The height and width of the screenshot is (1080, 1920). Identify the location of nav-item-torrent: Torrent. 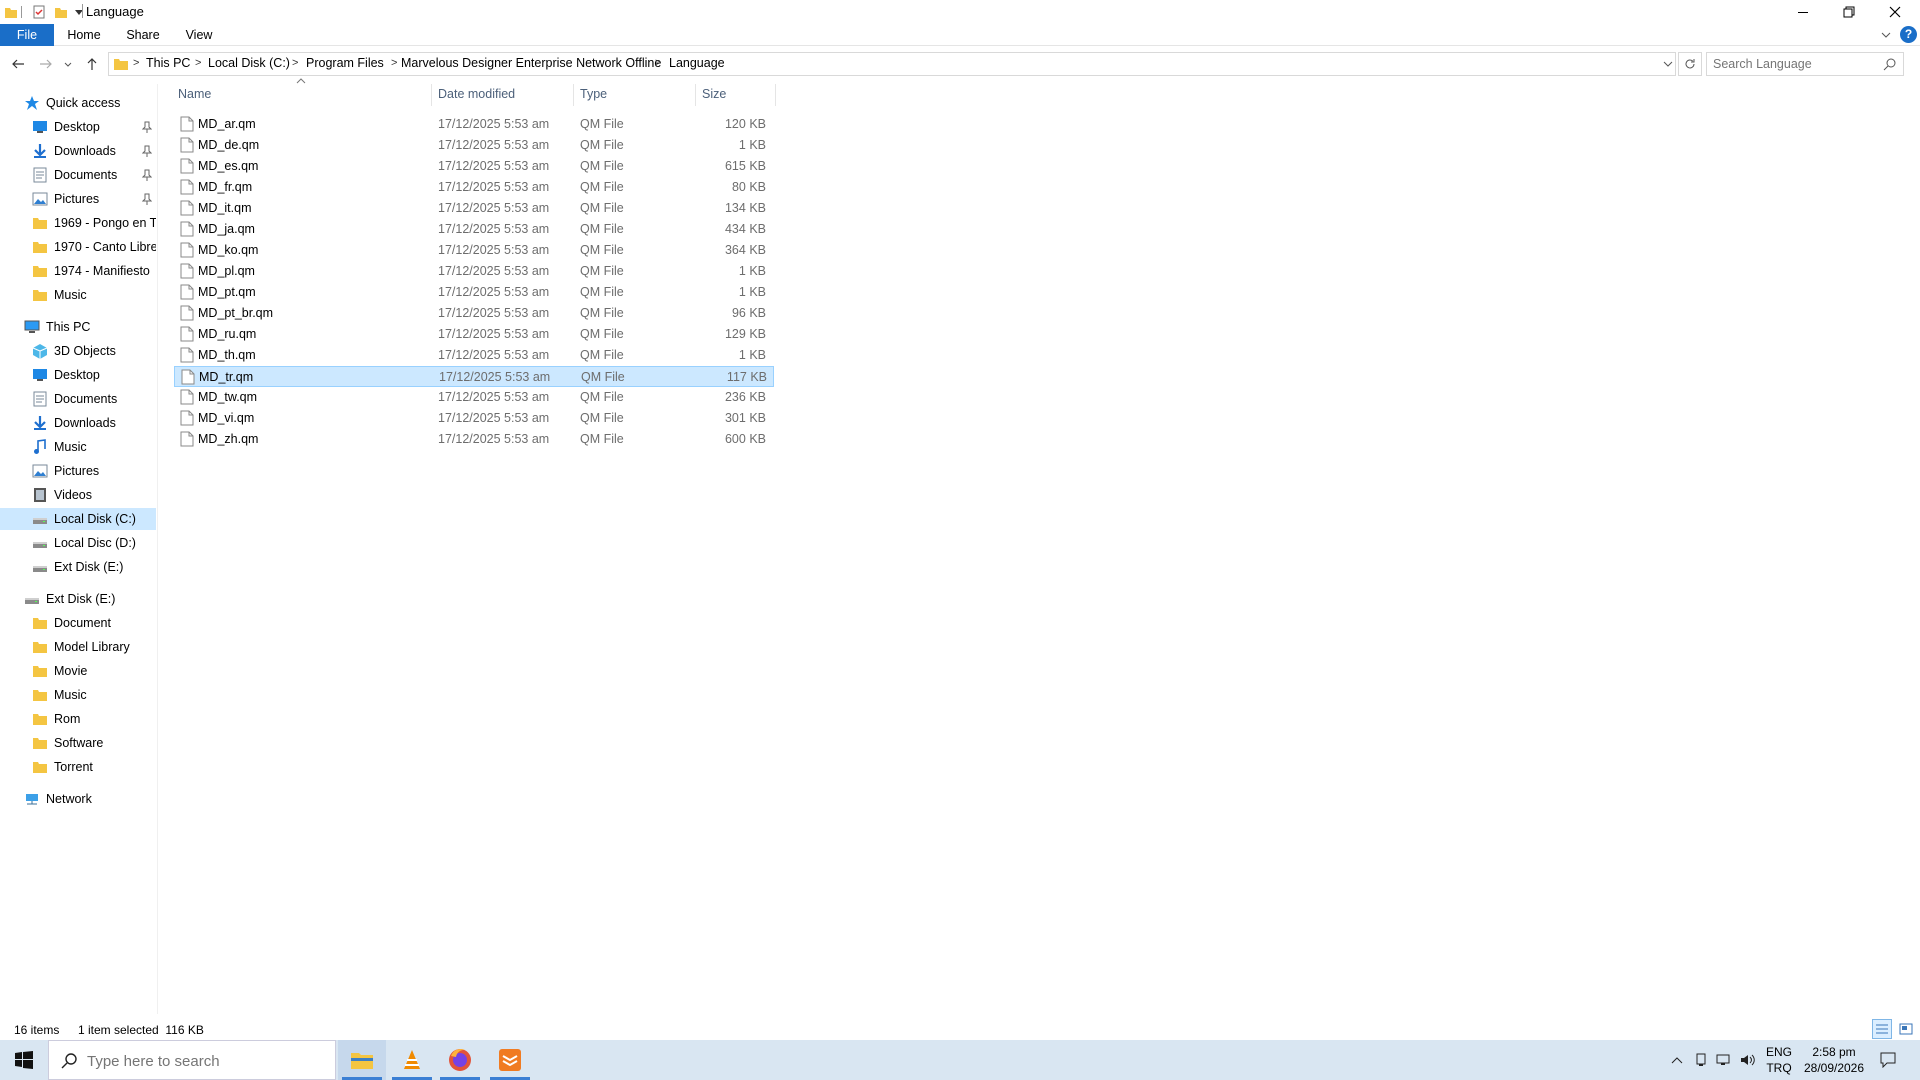
(78, 767).